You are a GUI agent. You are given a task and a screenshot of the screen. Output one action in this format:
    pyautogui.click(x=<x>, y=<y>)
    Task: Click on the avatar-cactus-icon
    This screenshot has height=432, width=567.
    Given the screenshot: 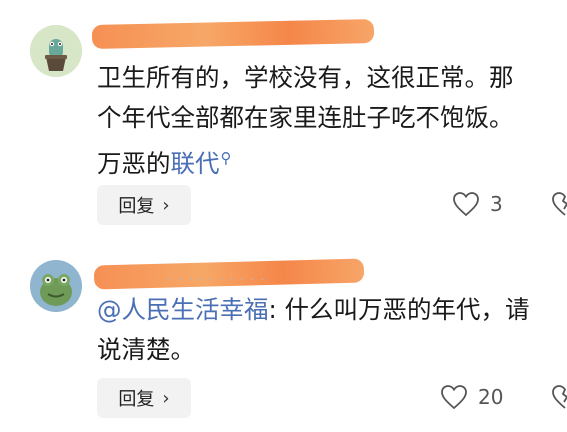 What is the action you would take?
    pyautogui.click(x=56, y=51)
    